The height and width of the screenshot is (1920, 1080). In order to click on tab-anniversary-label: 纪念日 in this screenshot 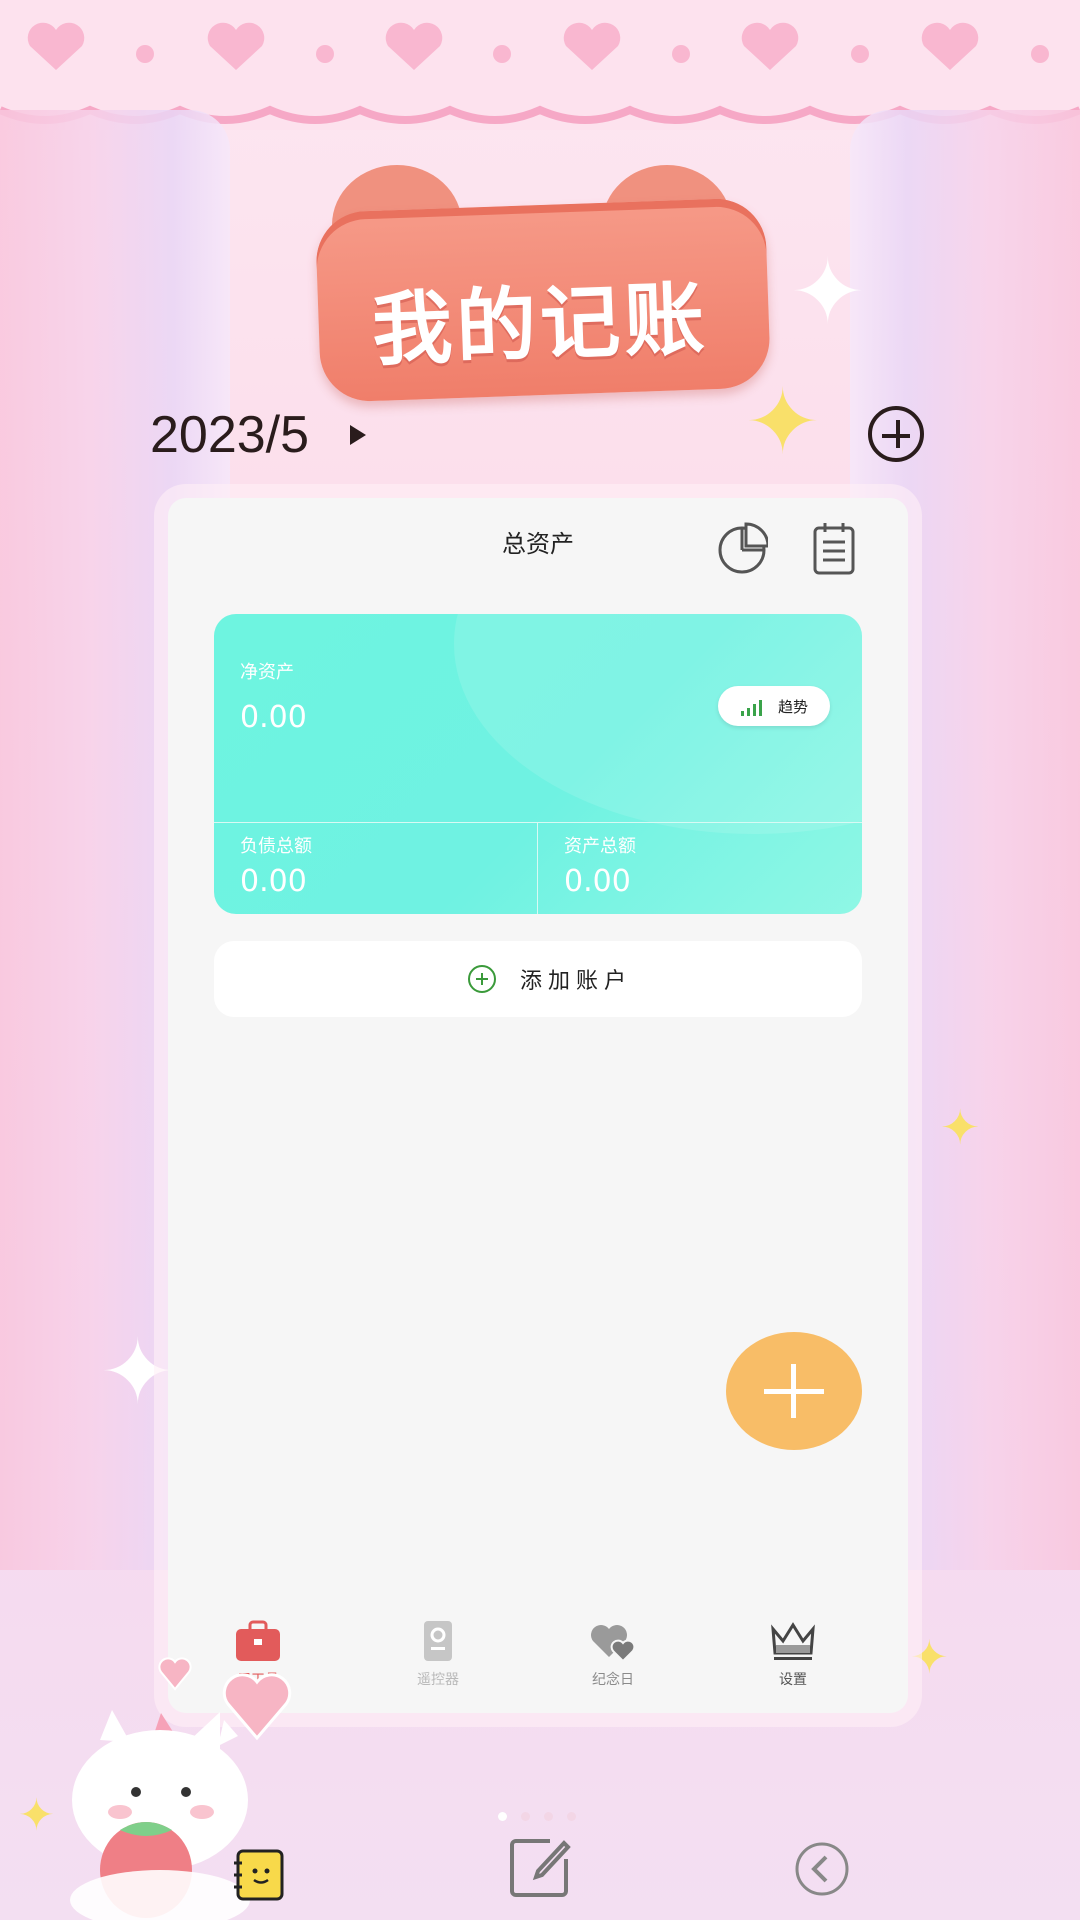, I will do `click(613, 1680)`.